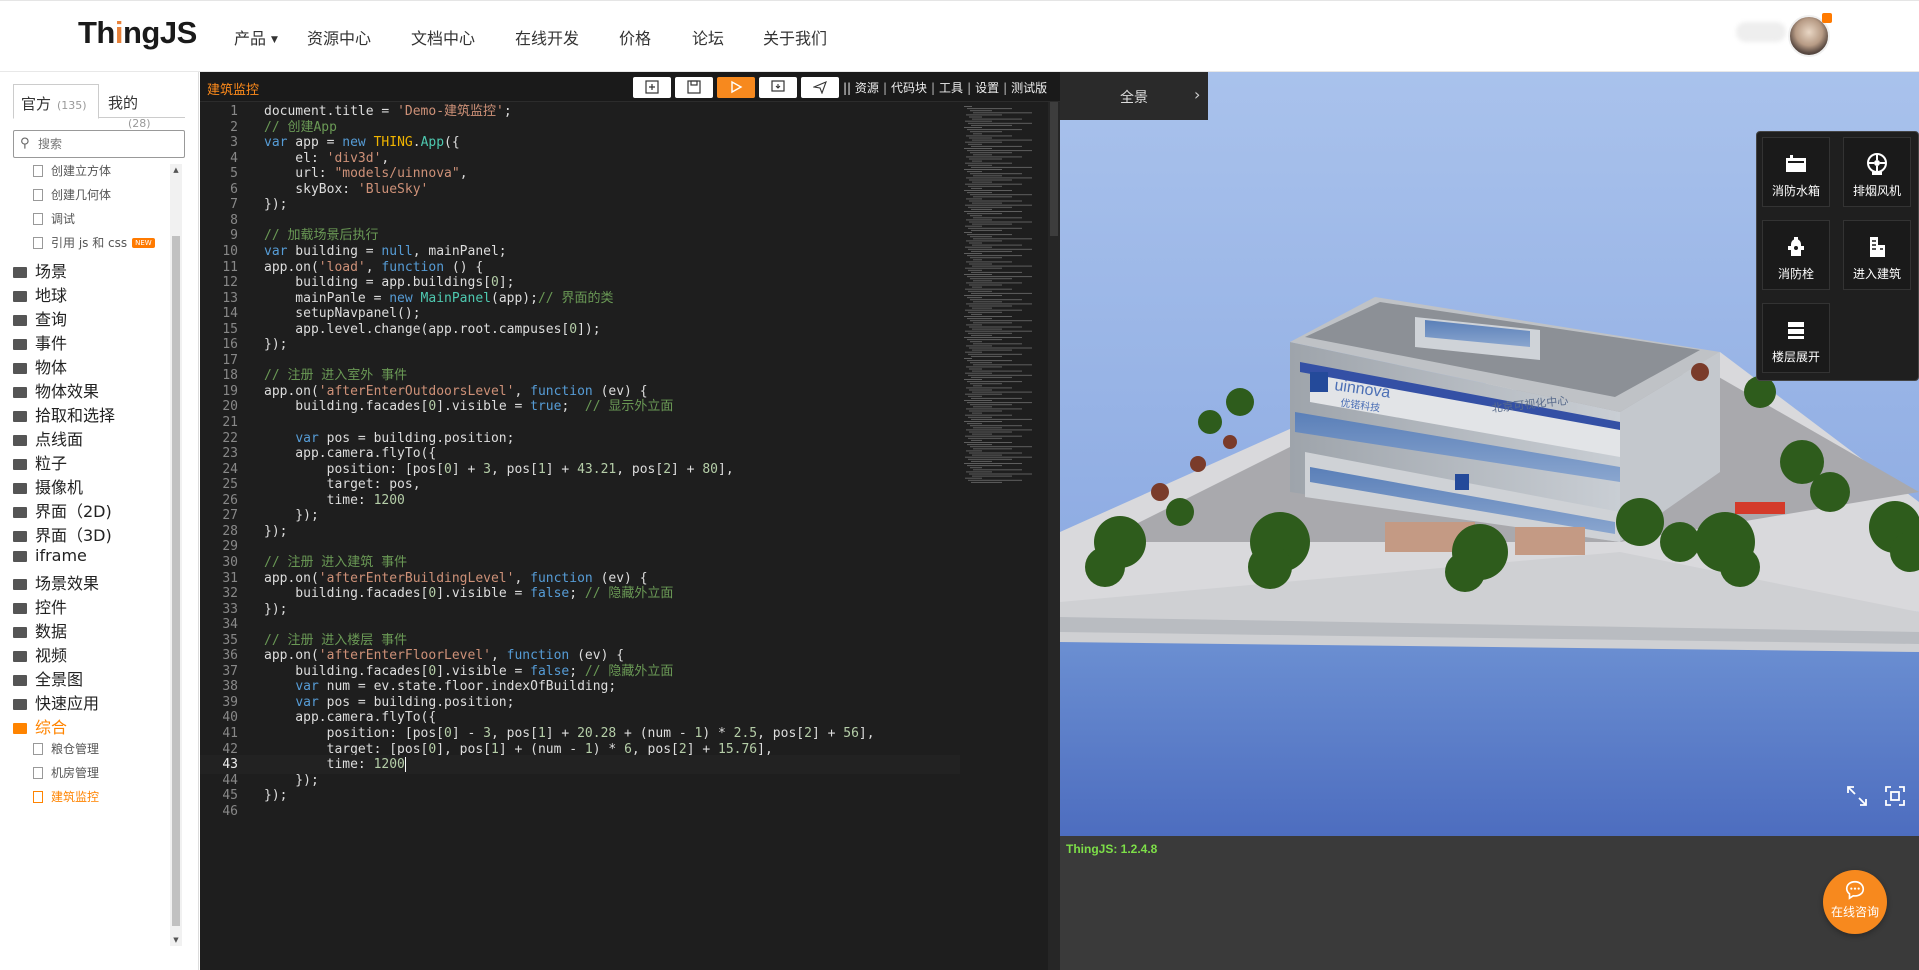 The width and height of the screenshot is (1919, 970). What do you see at coordinates (56, 776) in the screenshot?
I see `tree-example: 机房管理` at bounding box center [56, 776].